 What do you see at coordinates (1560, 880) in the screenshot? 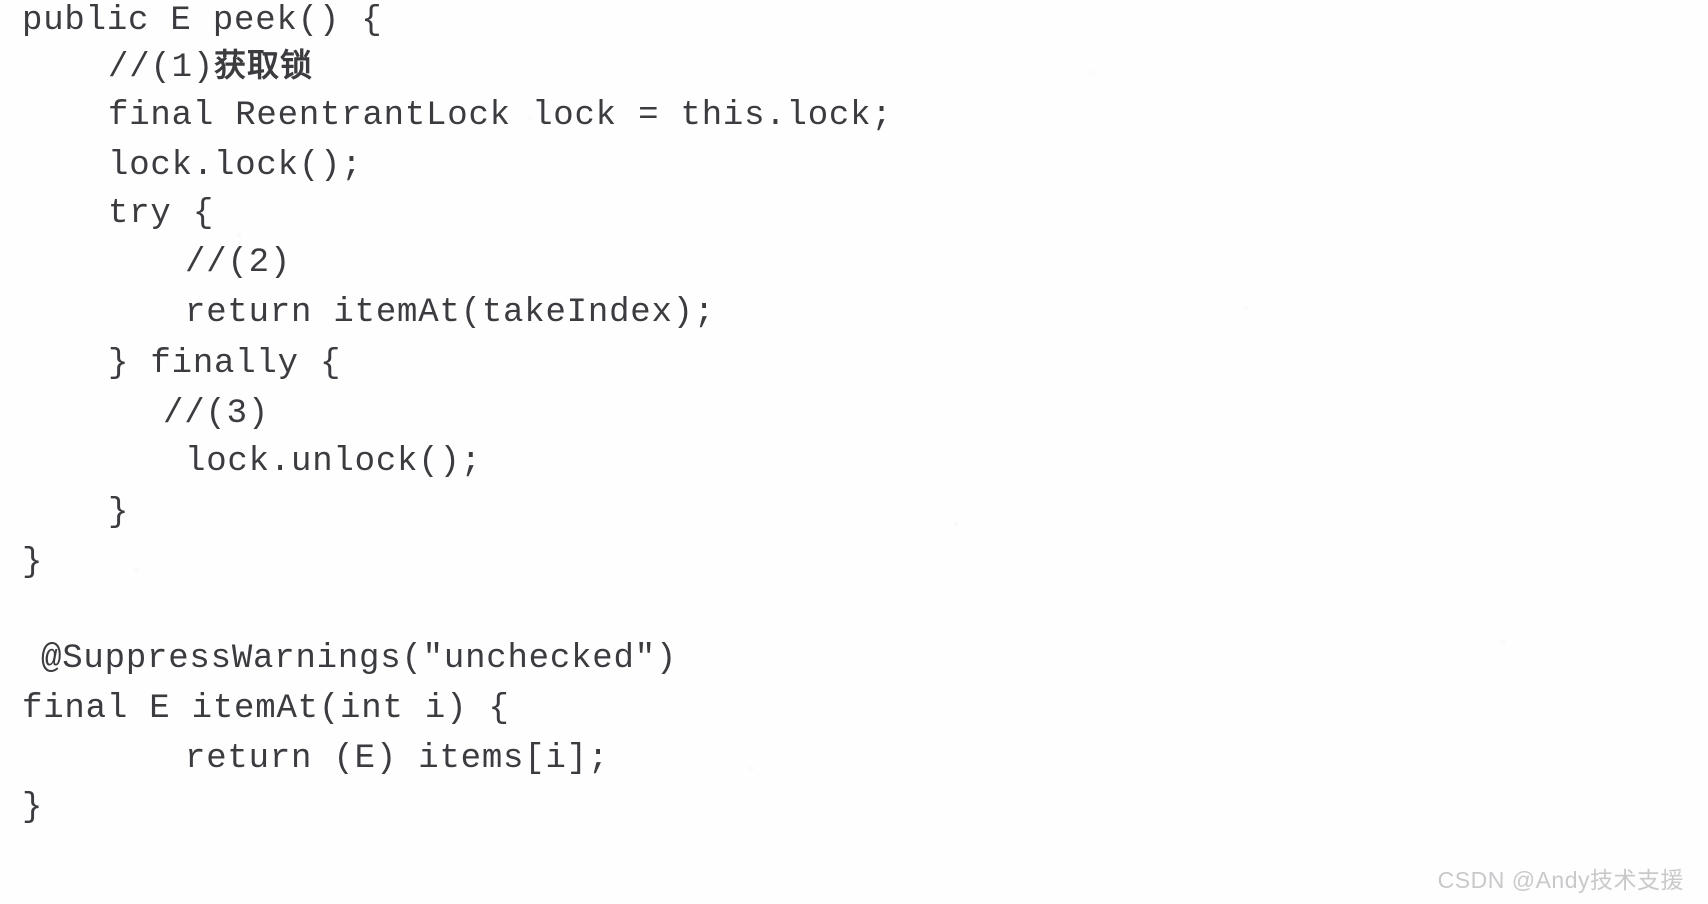
I see `csdn-watermark: CSDN @Andy技术支援` at bounding box center [1560, 880].